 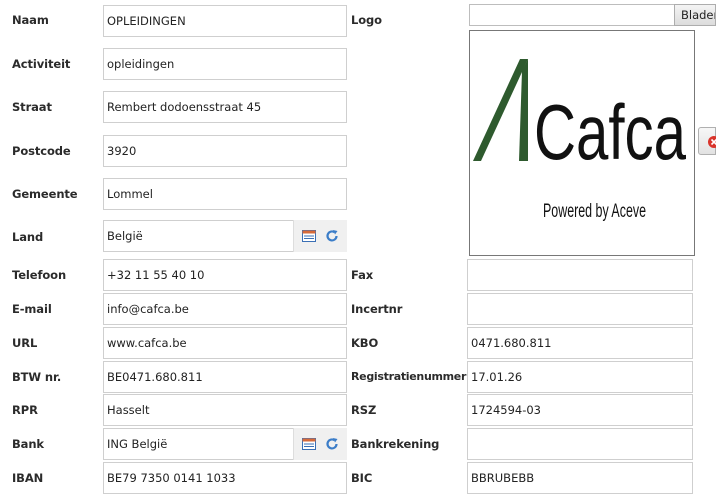 What do you see at coordinates (408, 376) in the screenshot?
I see `registratienummer-label: Registratienummer` at bounding box center [408, 376].